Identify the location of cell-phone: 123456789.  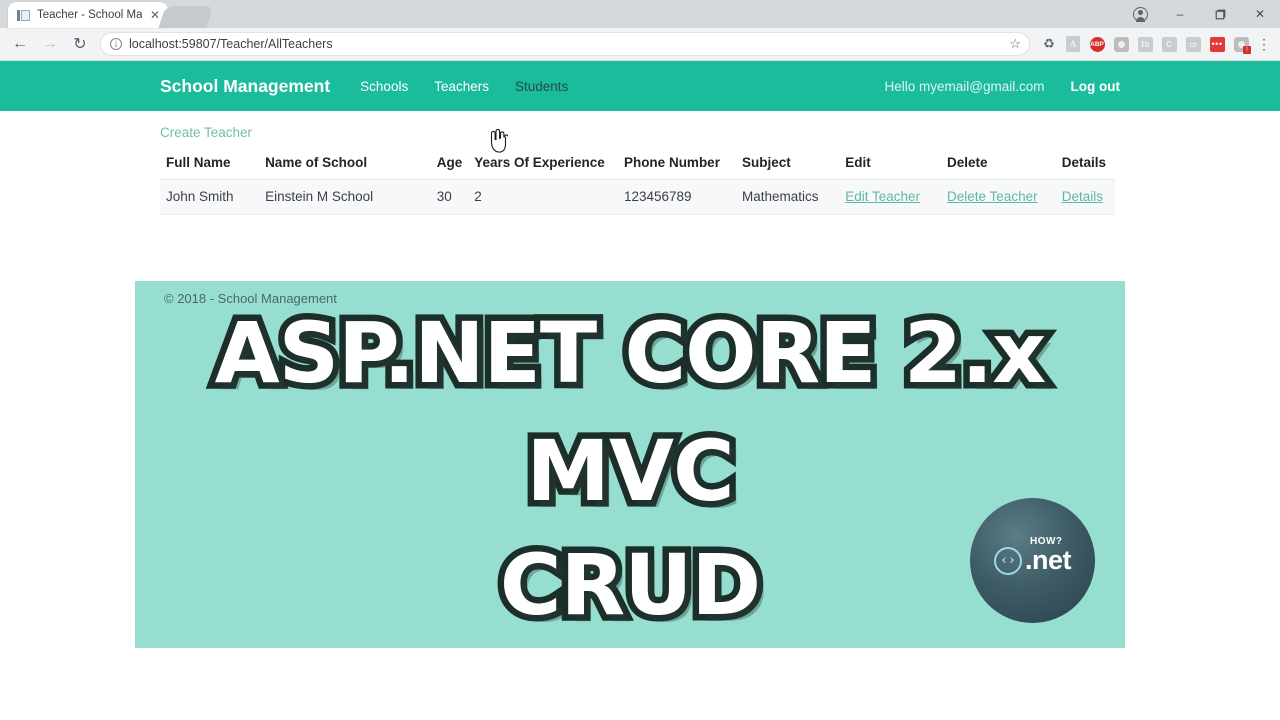
(677, 197).